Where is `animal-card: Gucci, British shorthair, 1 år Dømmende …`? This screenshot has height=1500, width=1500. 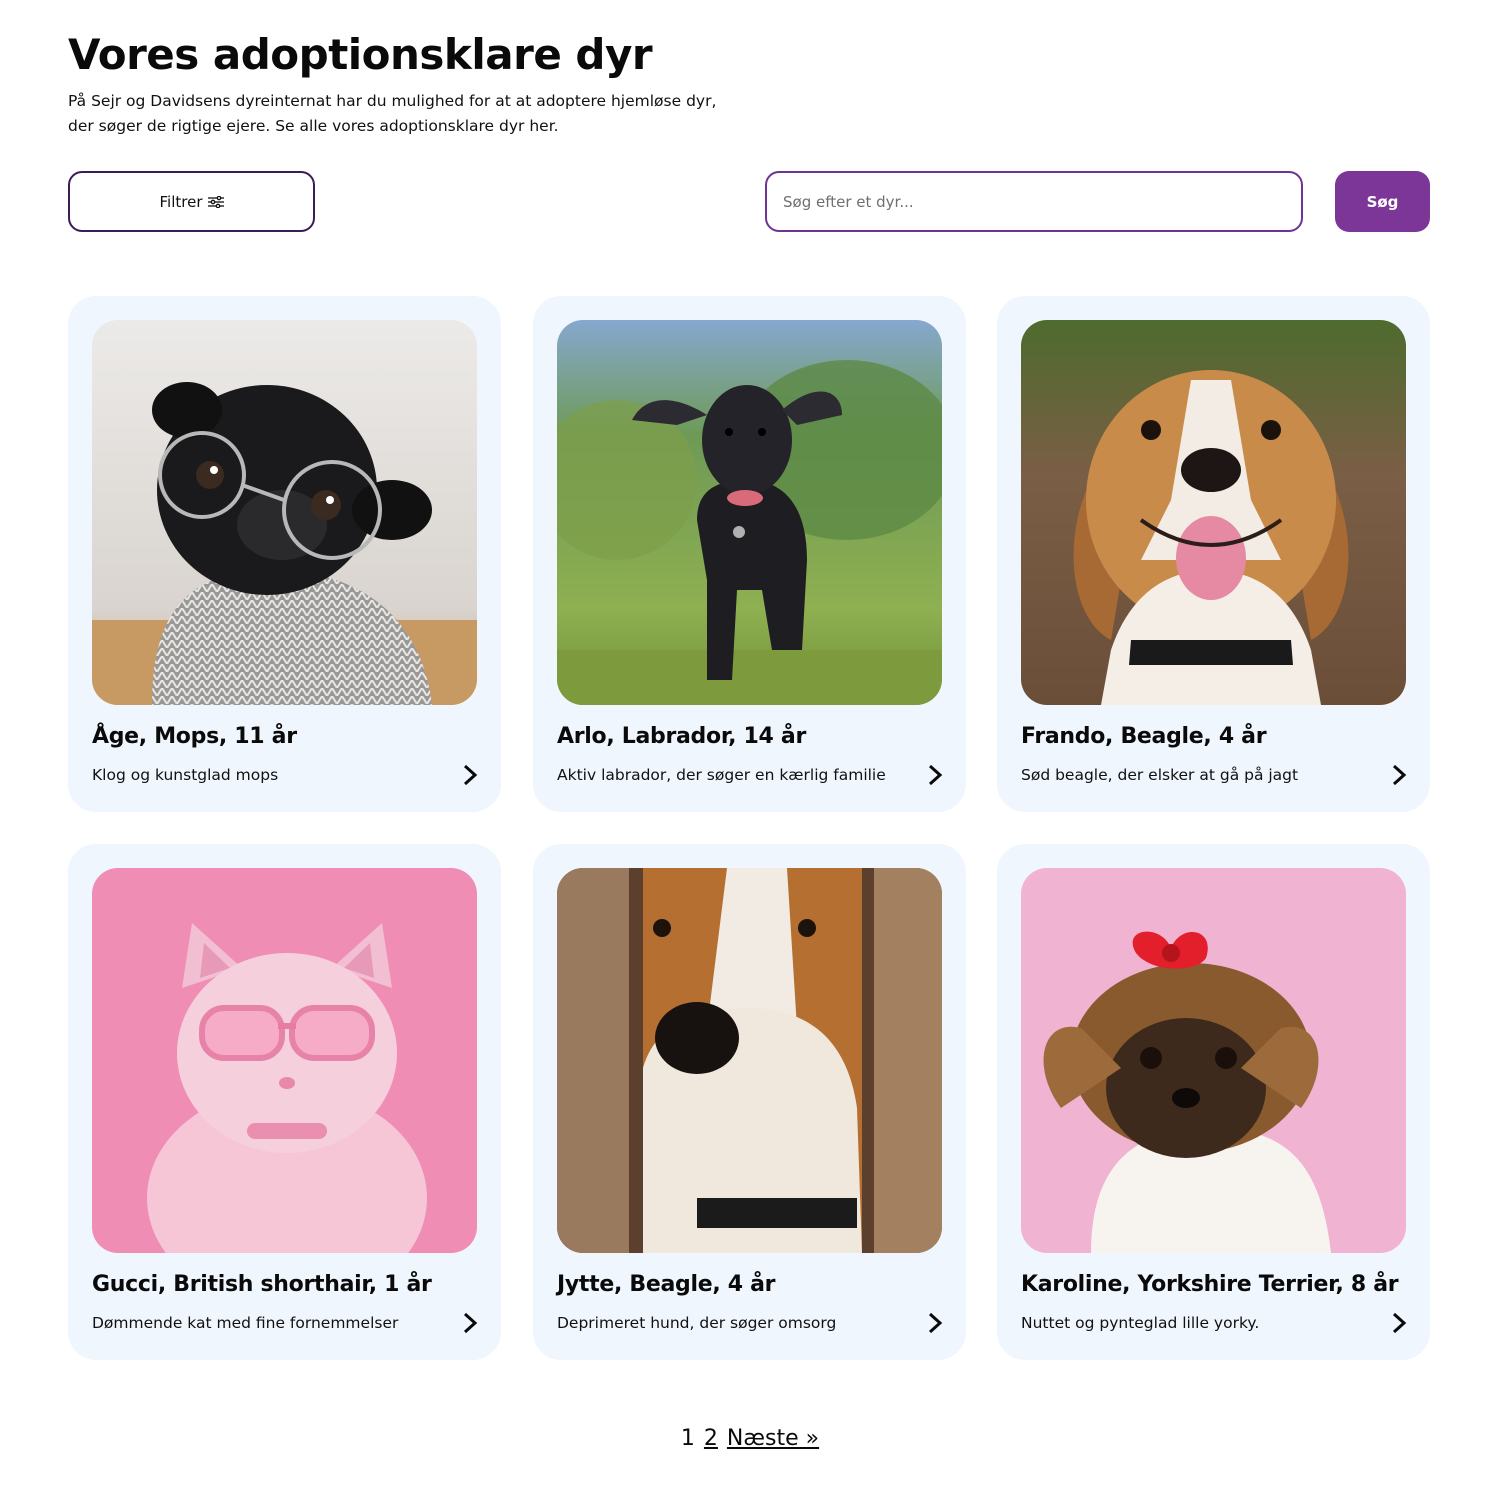
animal-card: Gucci, British shorthair, 1 år Dømmende … is located at coordinates (284, 1102).